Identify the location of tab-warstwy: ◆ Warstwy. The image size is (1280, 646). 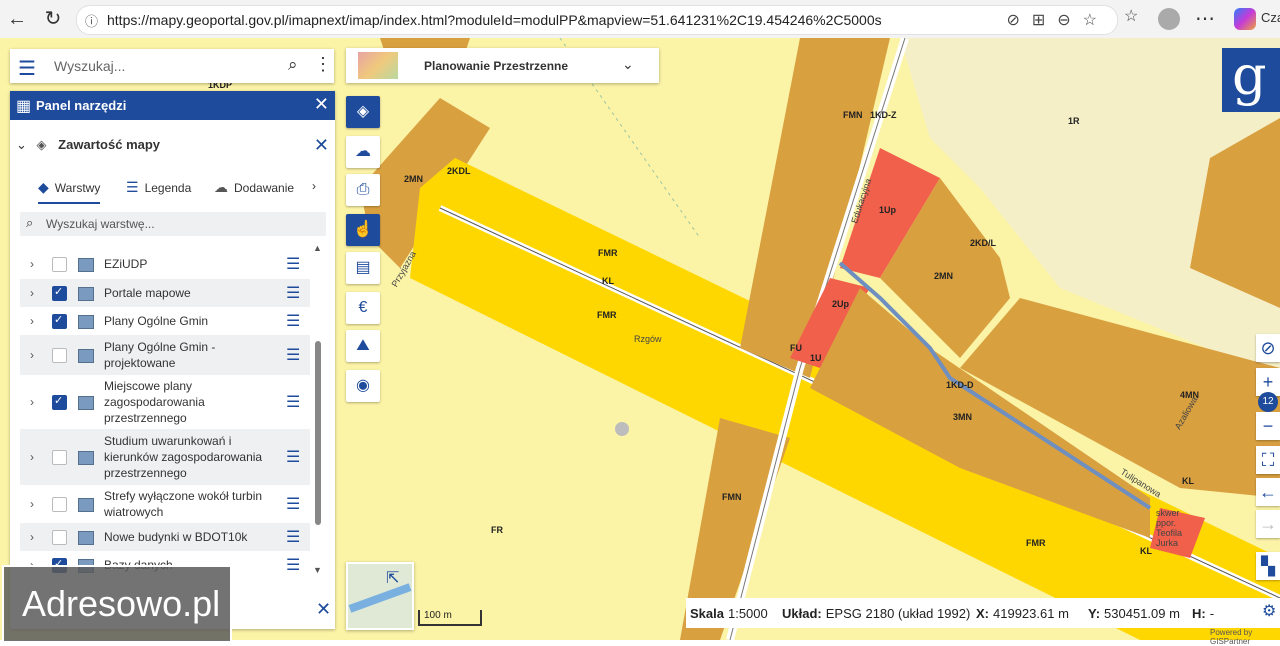
(69, 191).